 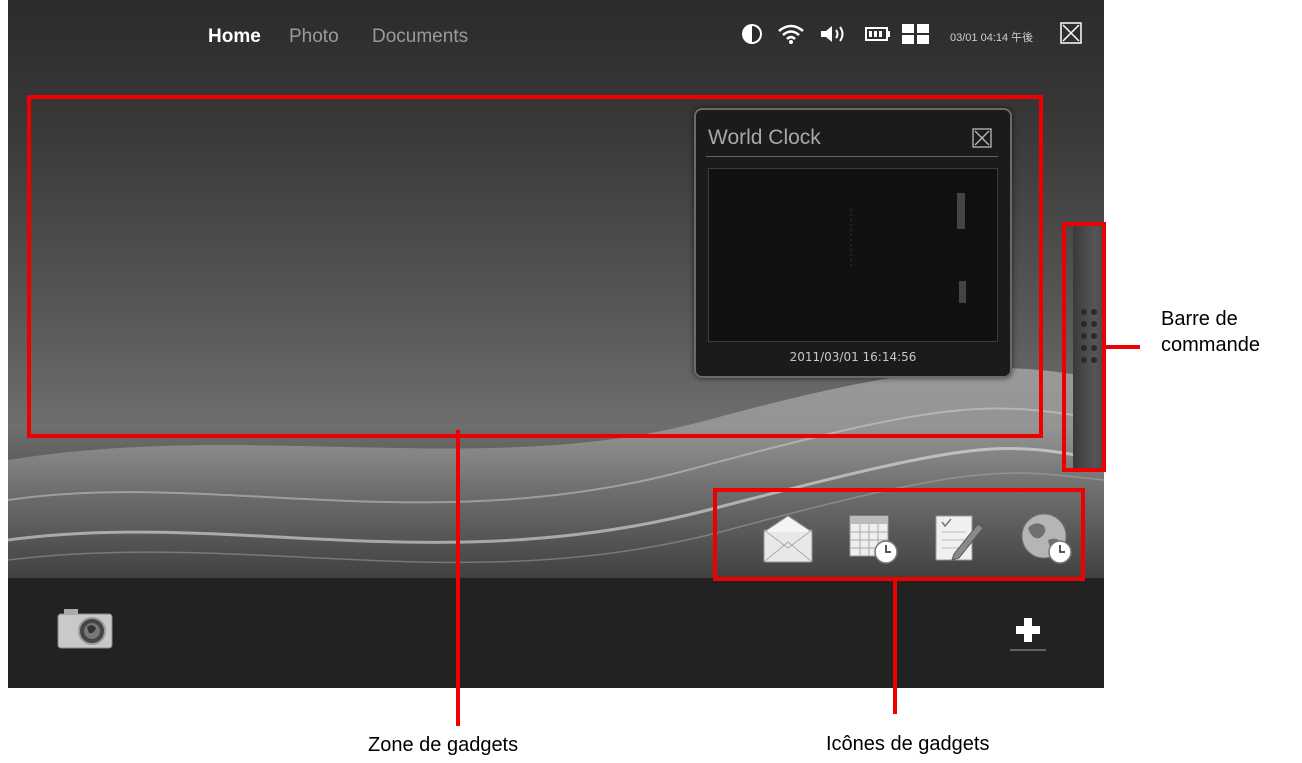 I want to click on world-clock-time: 2011/03/01 16:14:56, so click(x=853, y=357).